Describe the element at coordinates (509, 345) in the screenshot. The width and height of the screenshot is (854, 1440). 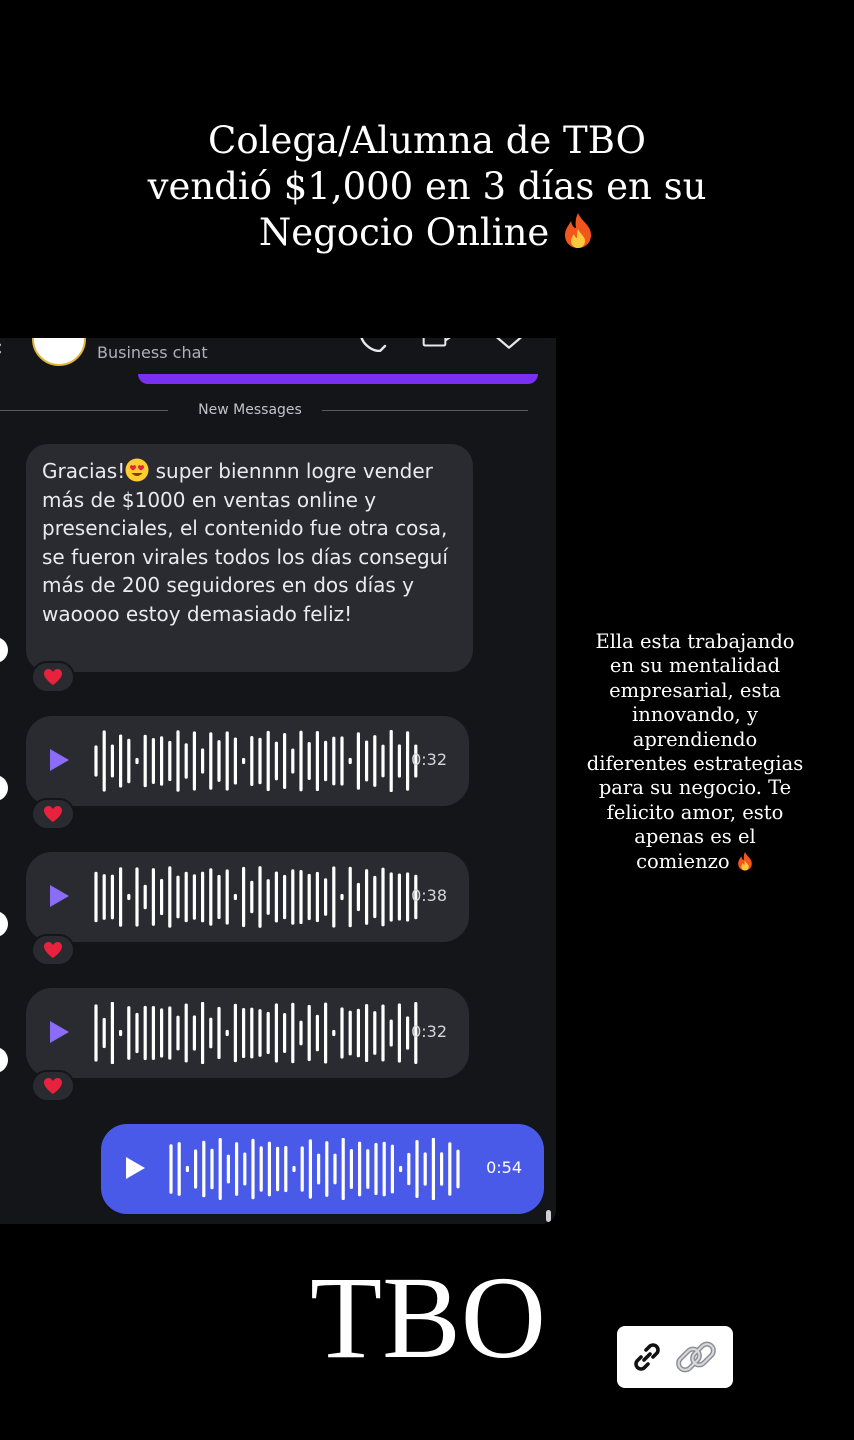
I see `chevron-down-icon` at that location.